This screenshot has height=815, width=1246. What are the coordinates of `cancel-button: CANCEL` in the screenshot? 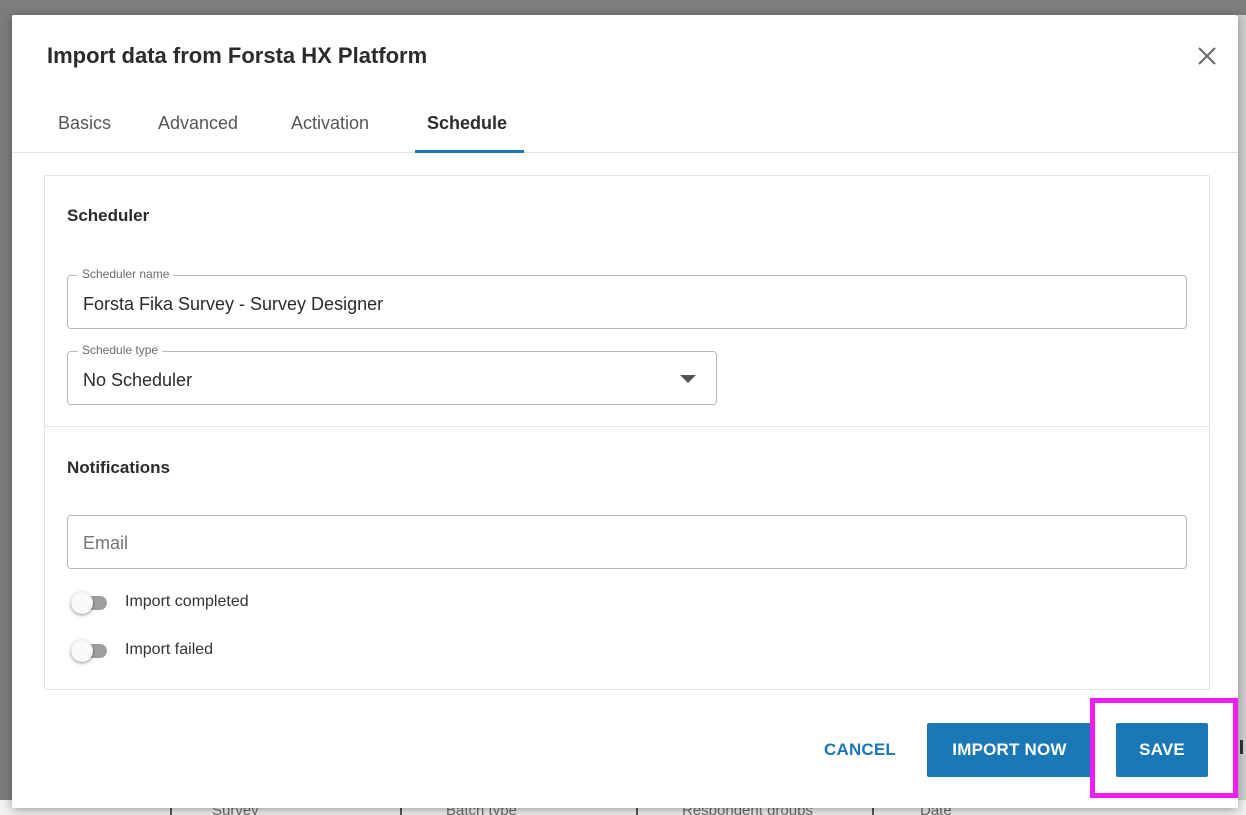 It's located at (860, 750).